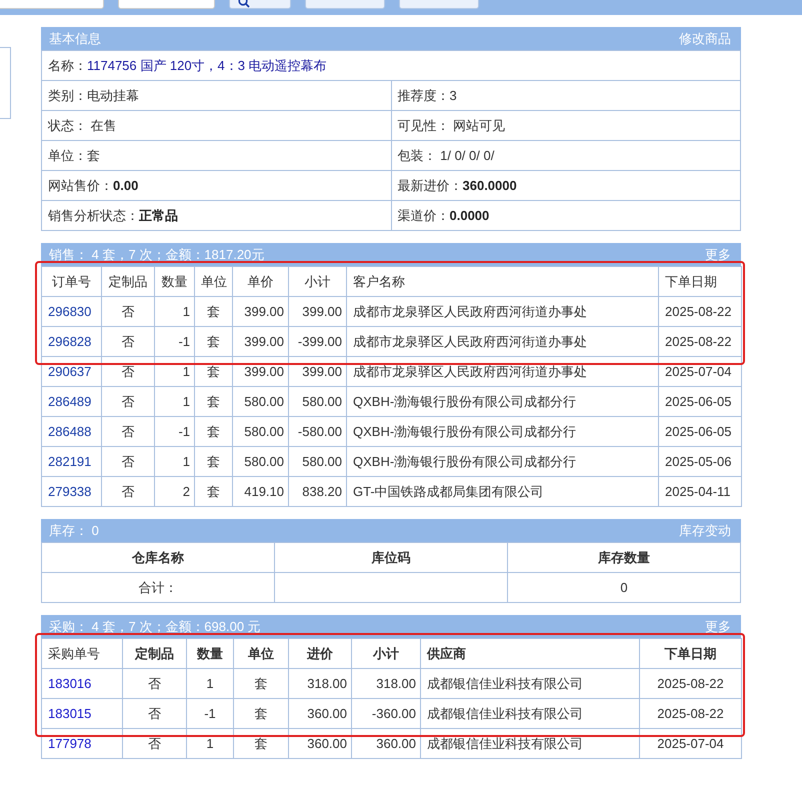  Describe the element at coordinates (207, 65) in the screenshot. I see `product-name: 1174756 国产 120寸，4：3 电动遥控幕布` at that location.